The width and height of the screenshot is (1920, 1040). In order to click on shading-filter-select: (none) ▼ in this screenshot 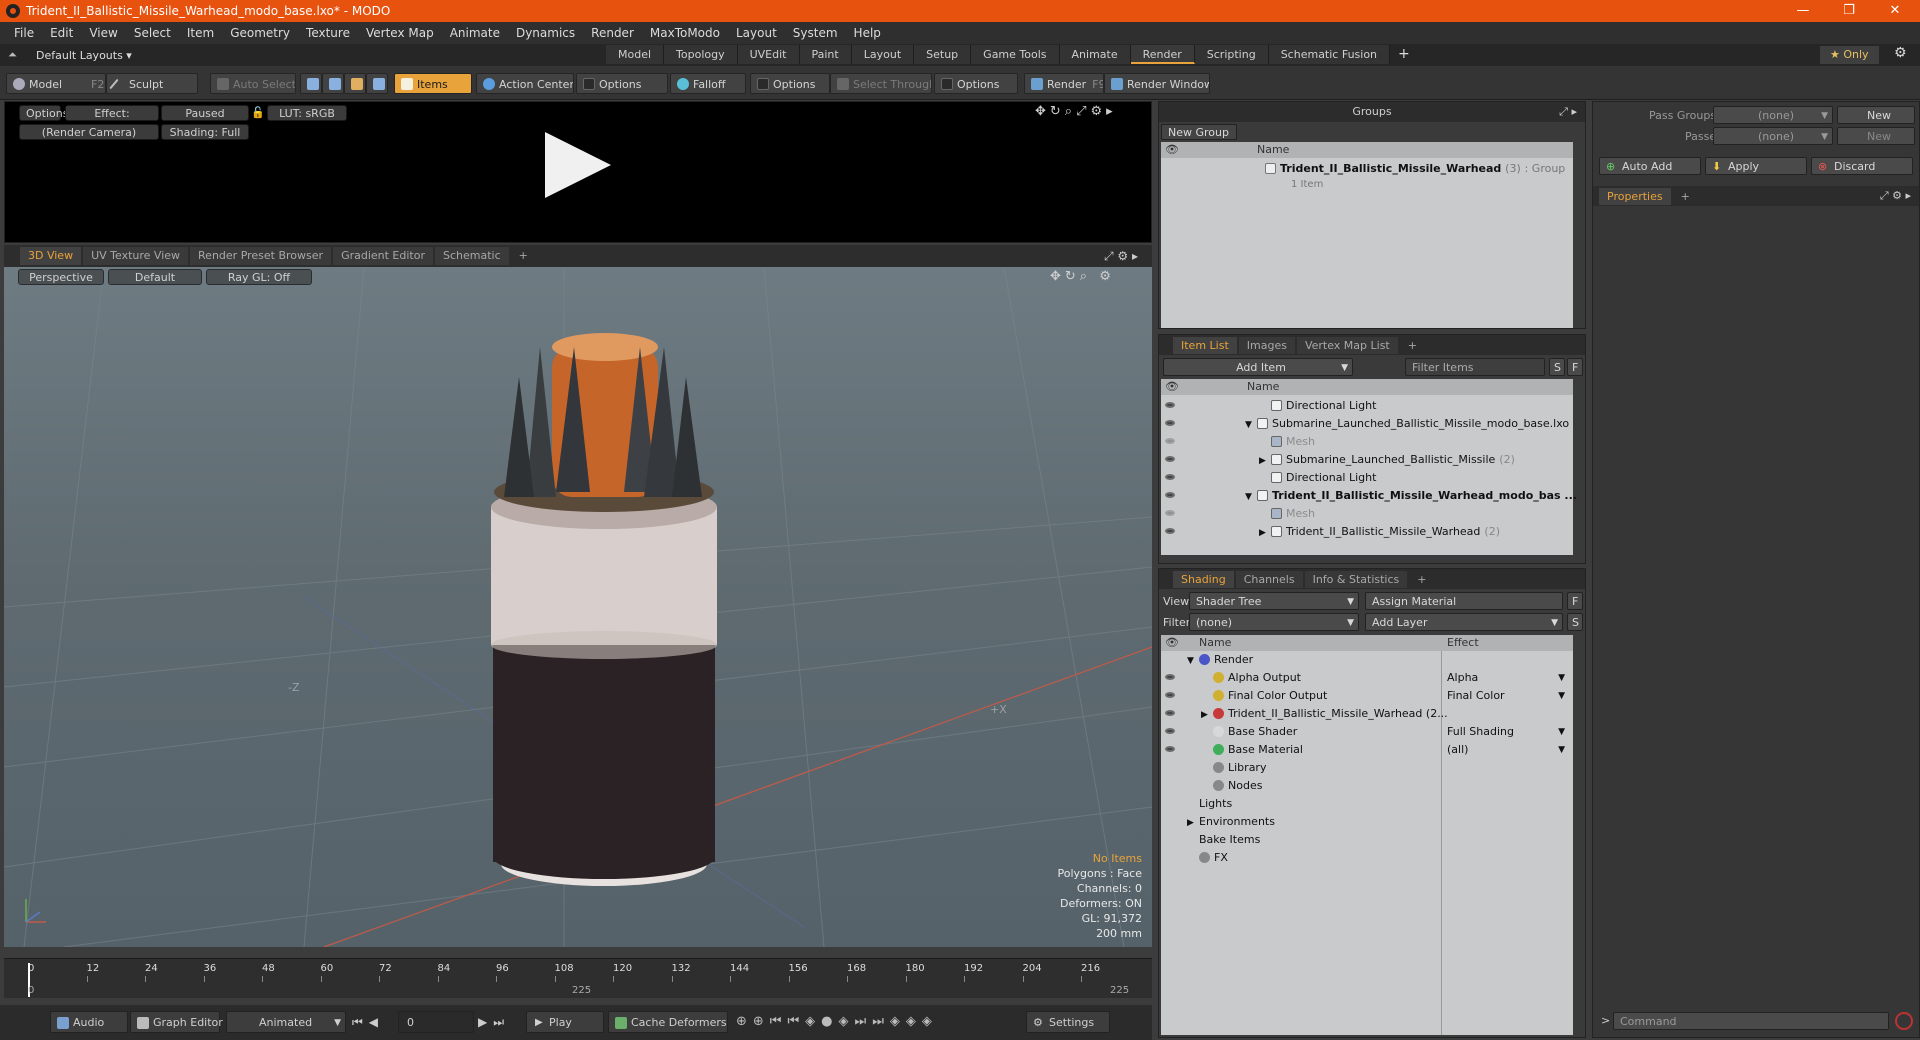, I will do `click(1274, 622)`.